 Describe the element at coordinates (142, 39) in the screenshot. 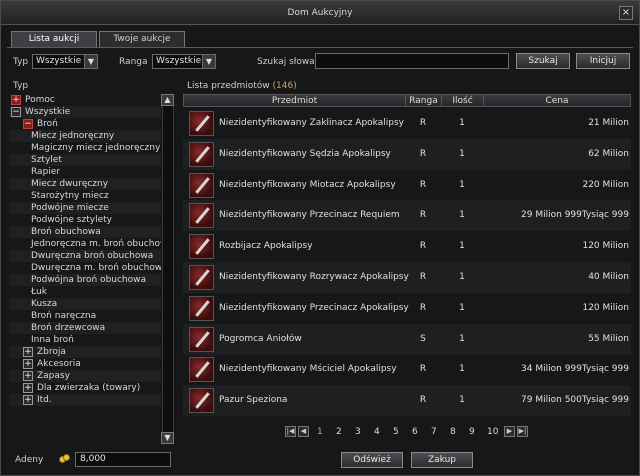

I see `tab-my-auctions: Twoje aukcje` at that location.